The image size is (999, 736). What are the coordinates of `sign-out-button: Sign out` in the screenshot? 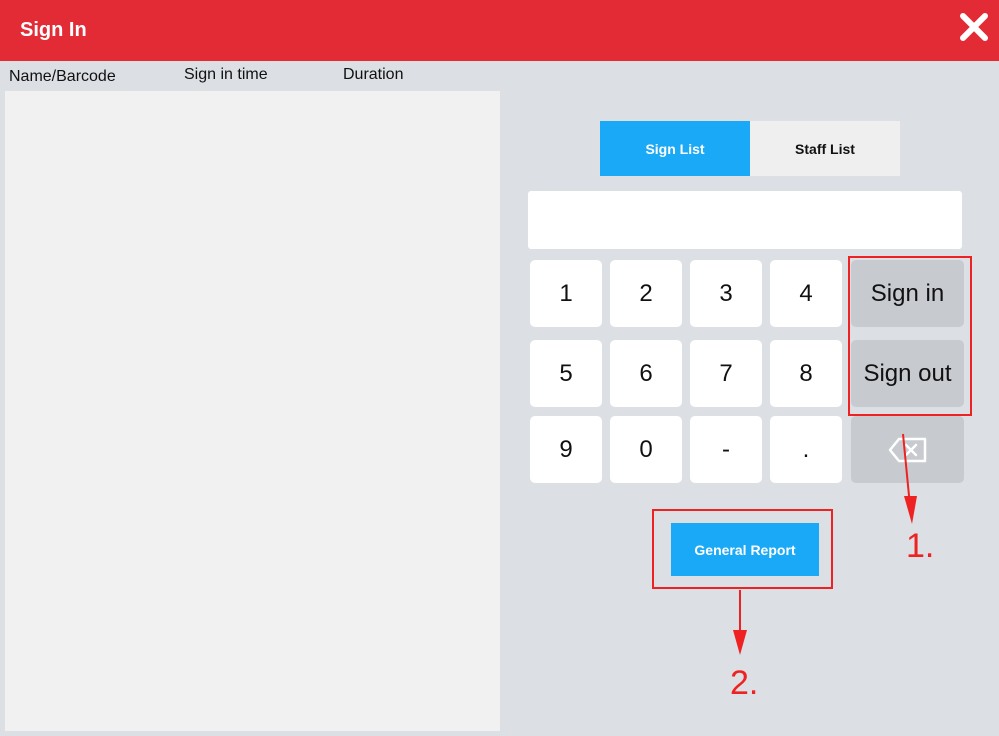 It's located at (907, 373).